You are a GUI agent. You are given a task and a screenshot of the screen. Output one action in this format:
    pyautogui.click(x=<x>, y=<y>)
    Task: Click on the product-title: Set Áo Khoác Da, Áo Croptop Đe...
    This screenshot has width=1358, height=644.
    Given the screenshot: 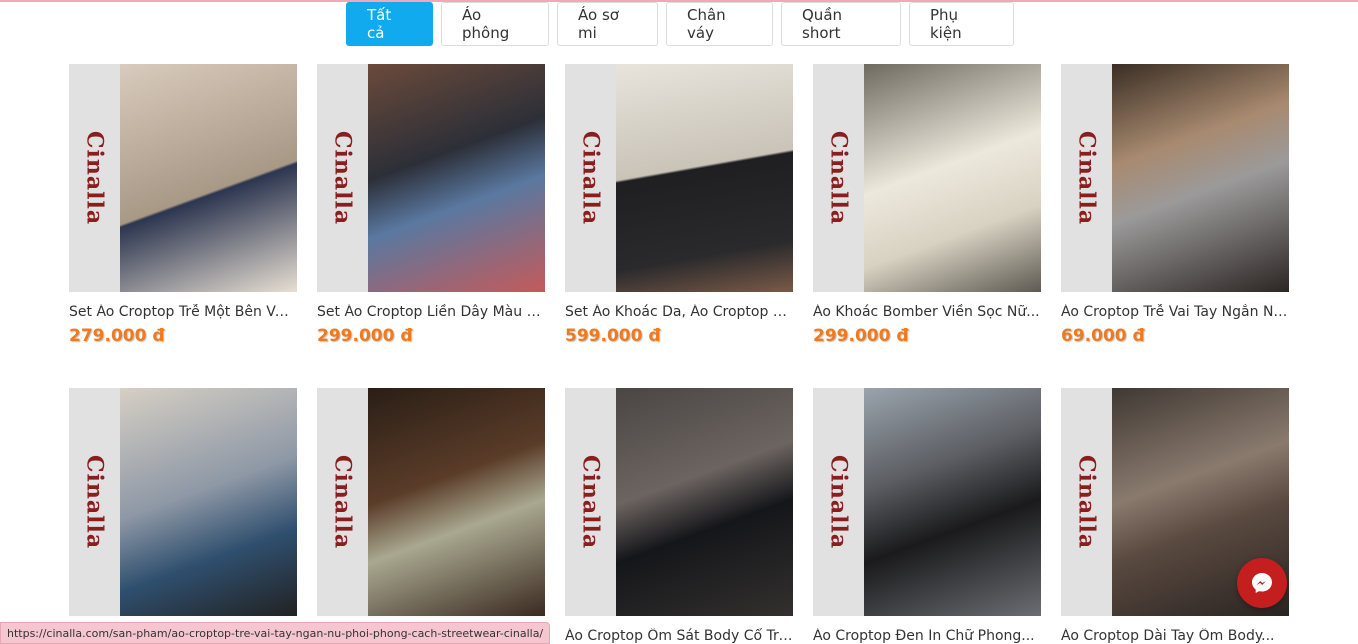 What is the action you would take?
    pyautogui.click(x=679, y=312)
    